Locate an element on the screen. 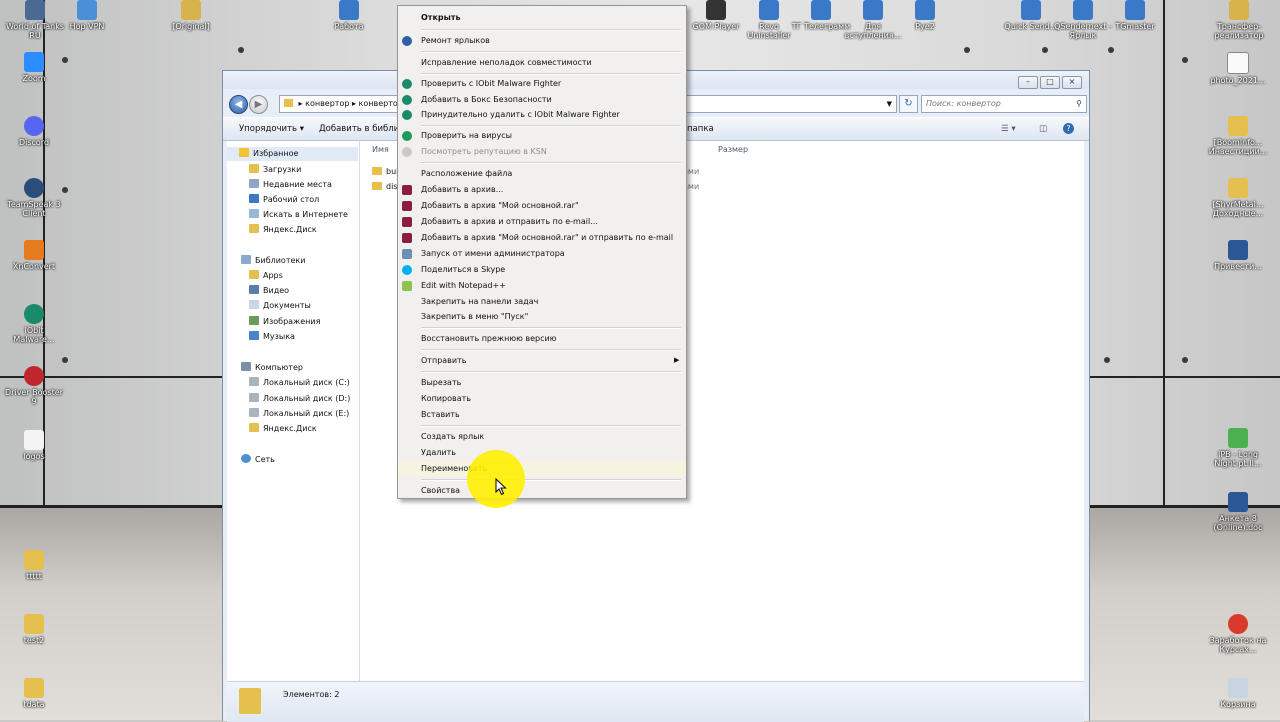 The image size is (1280, 722). desktop-icon: ТГ Телеграмм is located at coordinates (821, 15).